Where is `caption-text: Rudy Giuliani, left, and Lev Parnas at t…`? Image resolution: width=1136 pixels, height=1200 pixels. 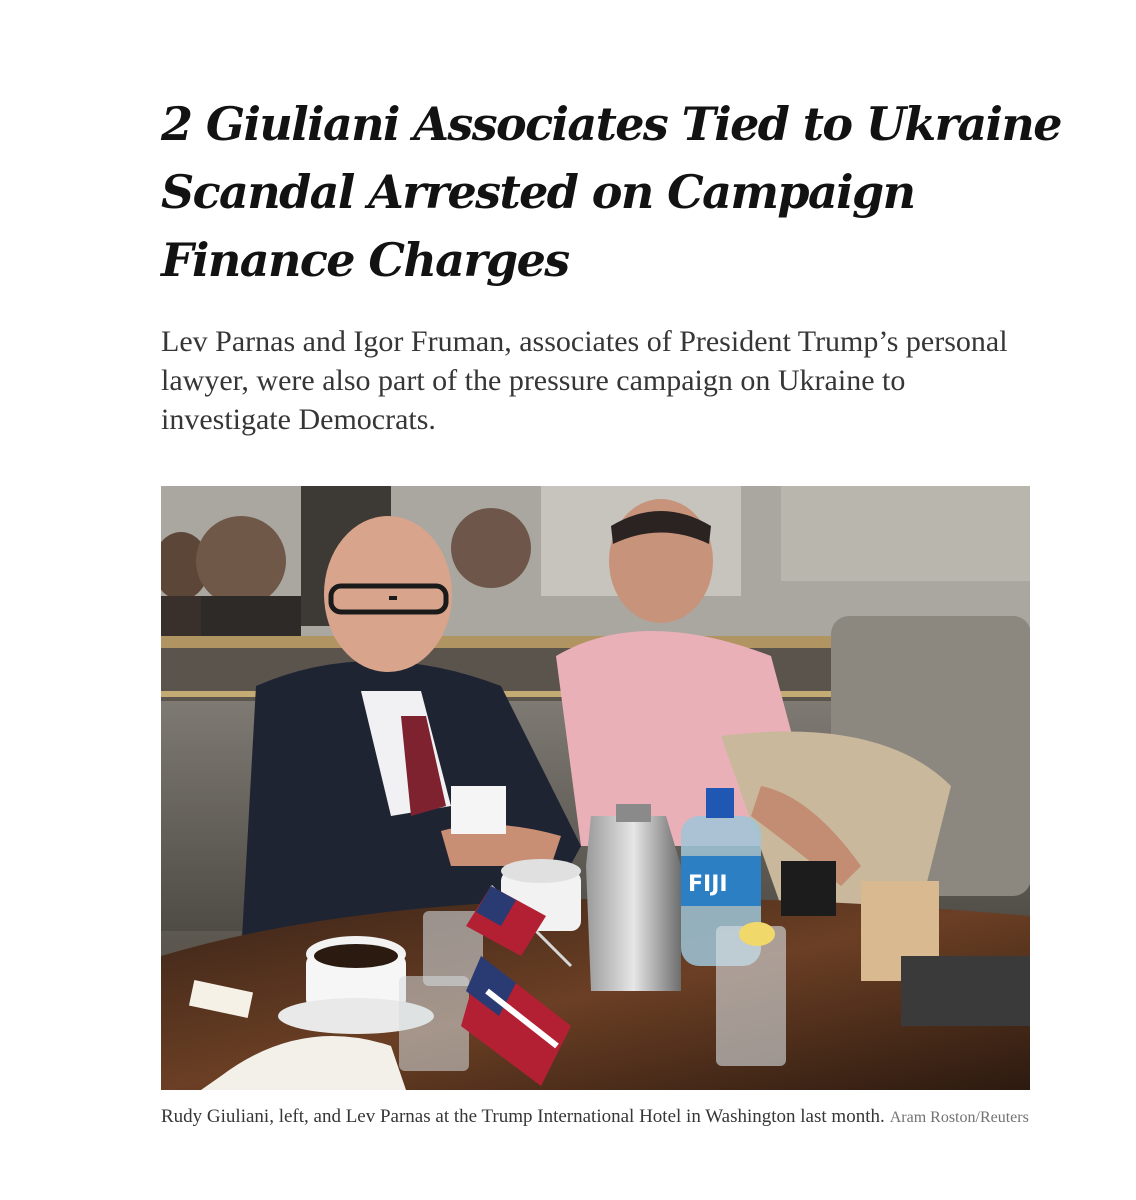
caption-text: Rudy Giuliani, left, and Lev Parnas at t… is located at coordinates (523, 1116).